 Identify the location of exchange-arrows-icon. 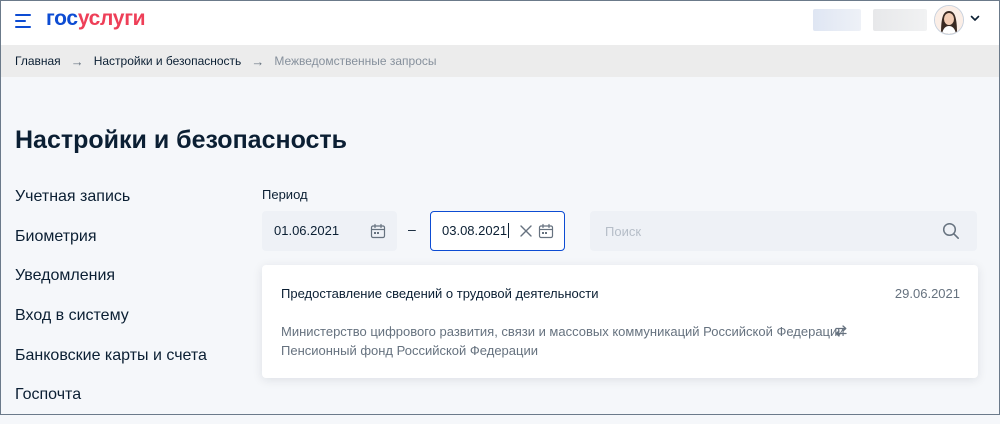
(841, 331).